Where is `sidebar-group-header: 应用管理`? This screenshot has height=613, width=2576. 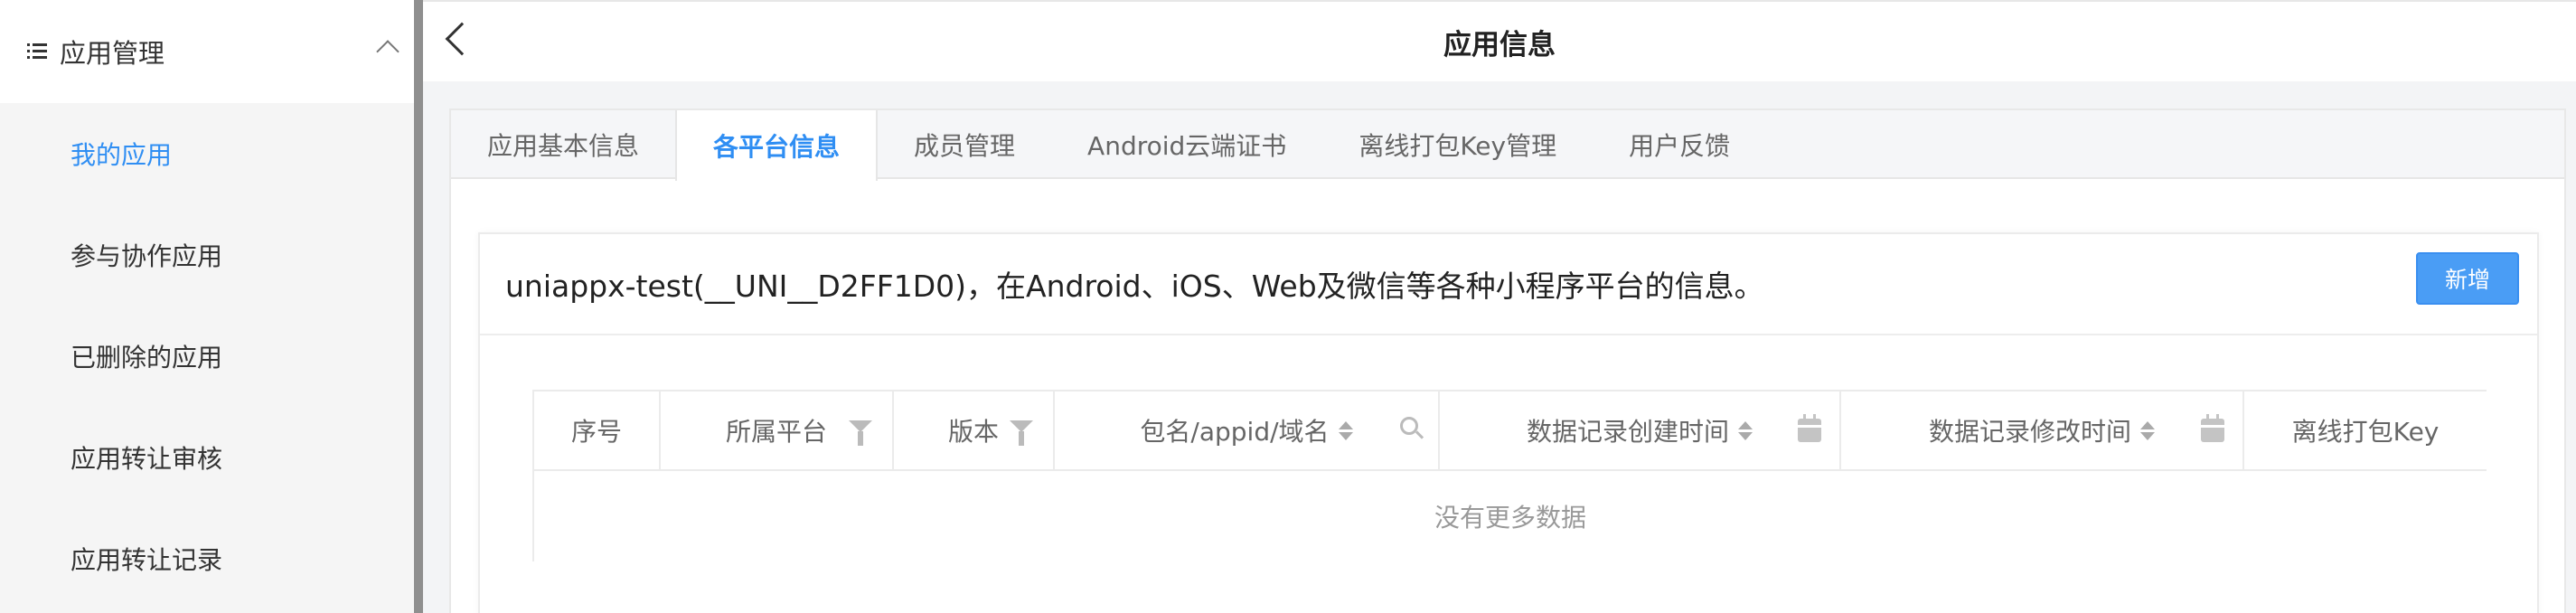 sidebar-group-header: 应用管理 is located at coordinates (207, 51).